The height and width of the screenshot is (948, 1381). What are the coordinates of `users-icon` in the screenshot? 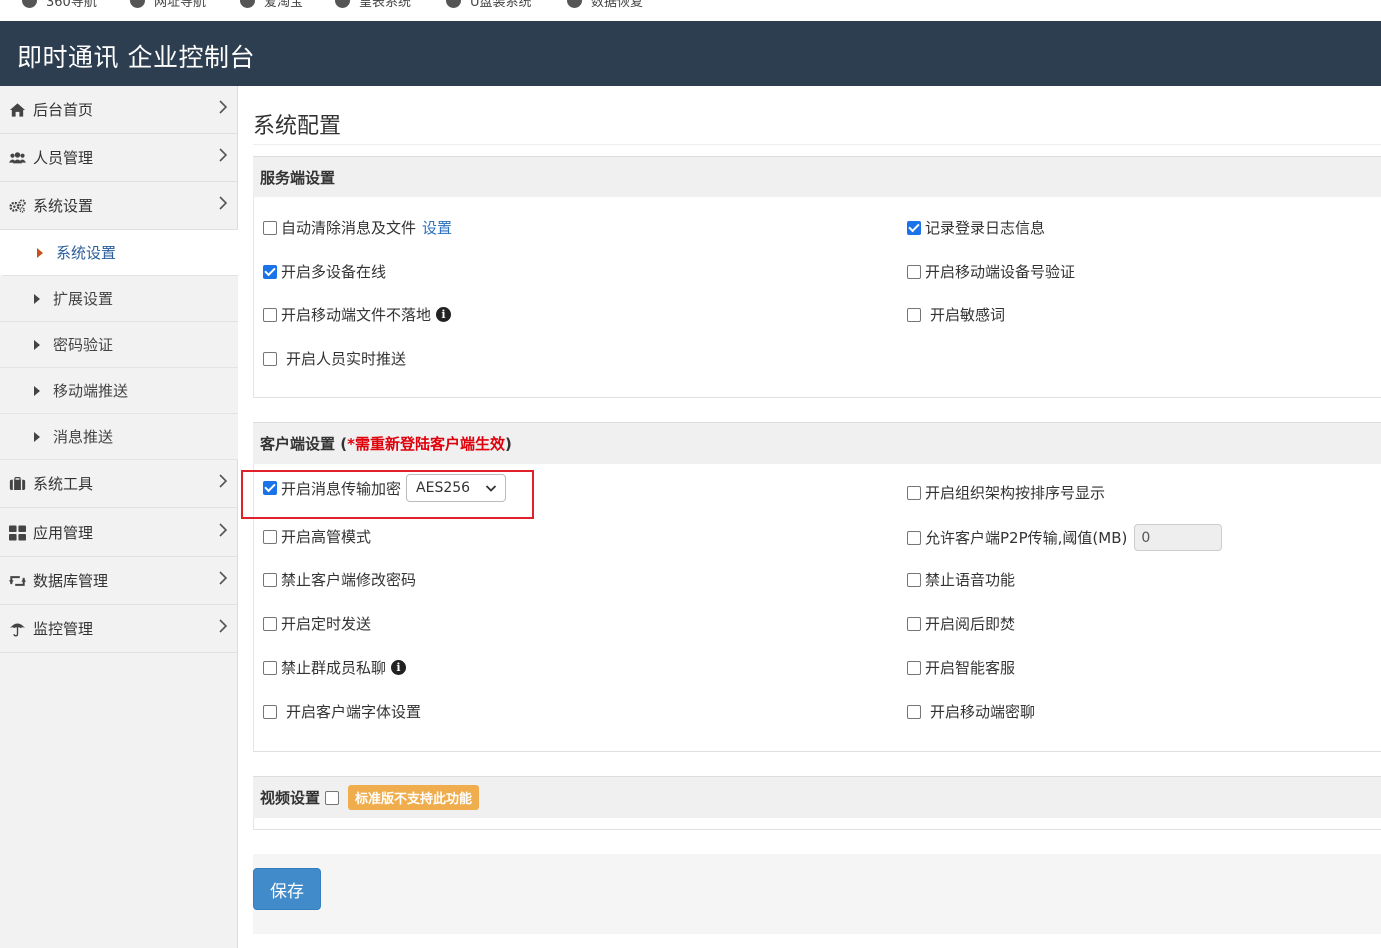 It's located at (13, 158).